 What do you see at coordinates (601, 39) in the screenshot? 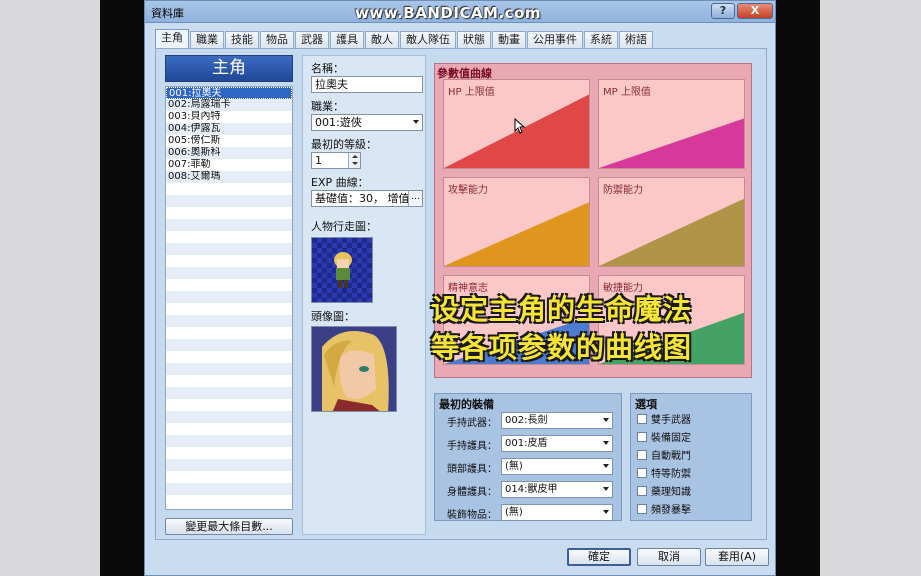
I see `tab-11: 系統` at bounding box center [601, 39].